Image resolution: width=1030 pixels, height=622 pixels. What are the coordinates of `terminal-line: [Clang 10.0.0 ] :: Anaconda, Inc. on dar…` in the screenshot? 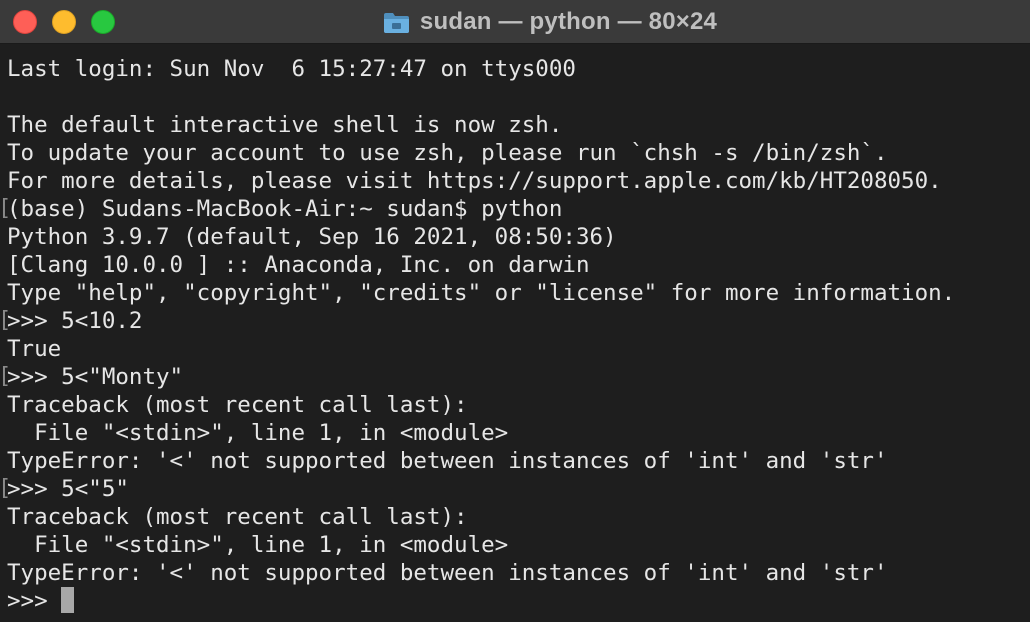 It's located at (298, 265).